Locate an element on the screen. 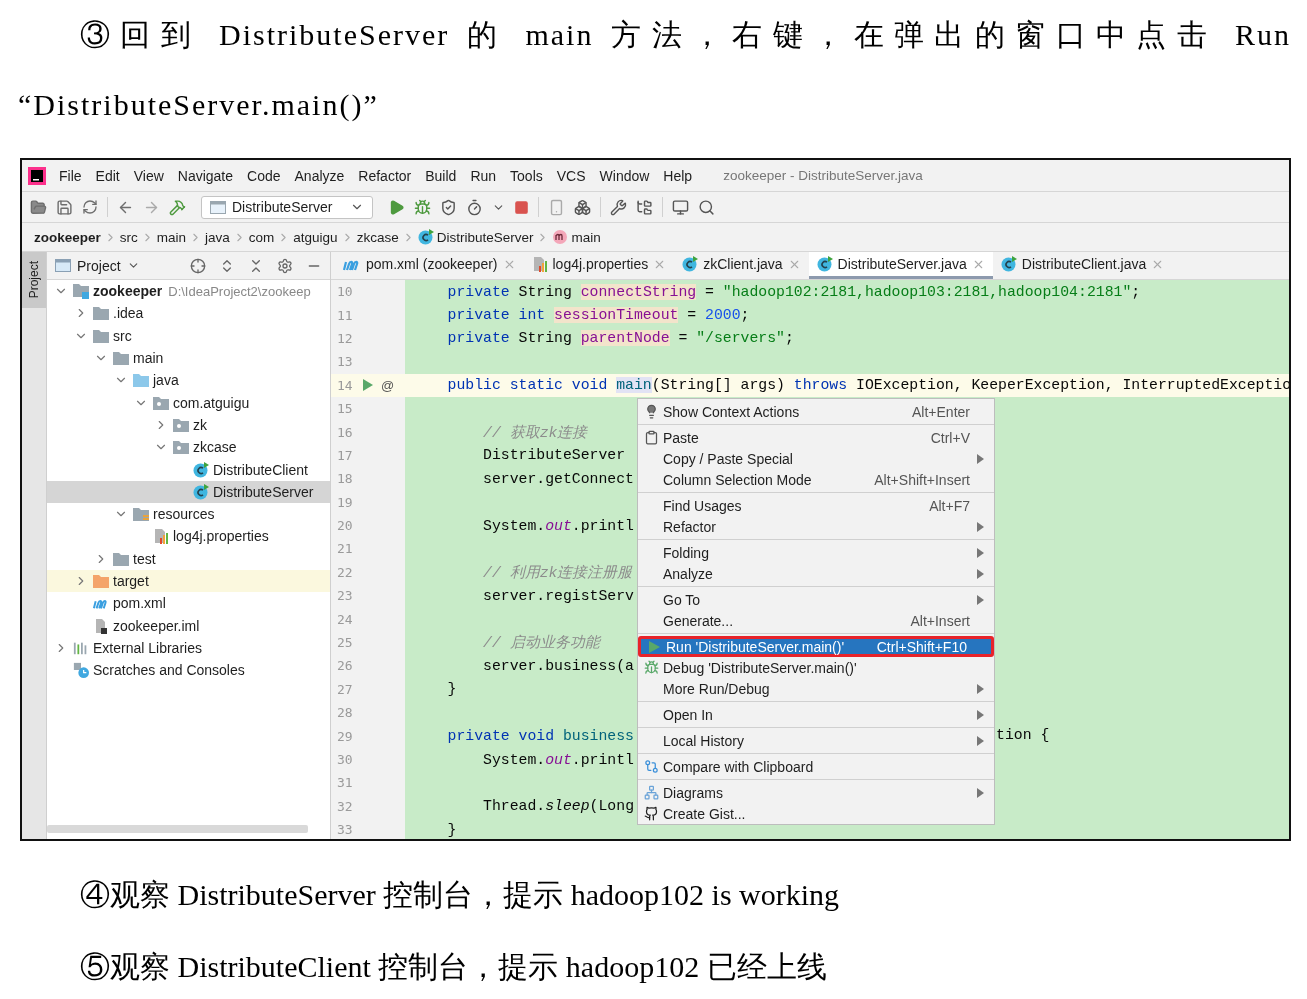  clipboard-icon is located at coordinates (651, 437).